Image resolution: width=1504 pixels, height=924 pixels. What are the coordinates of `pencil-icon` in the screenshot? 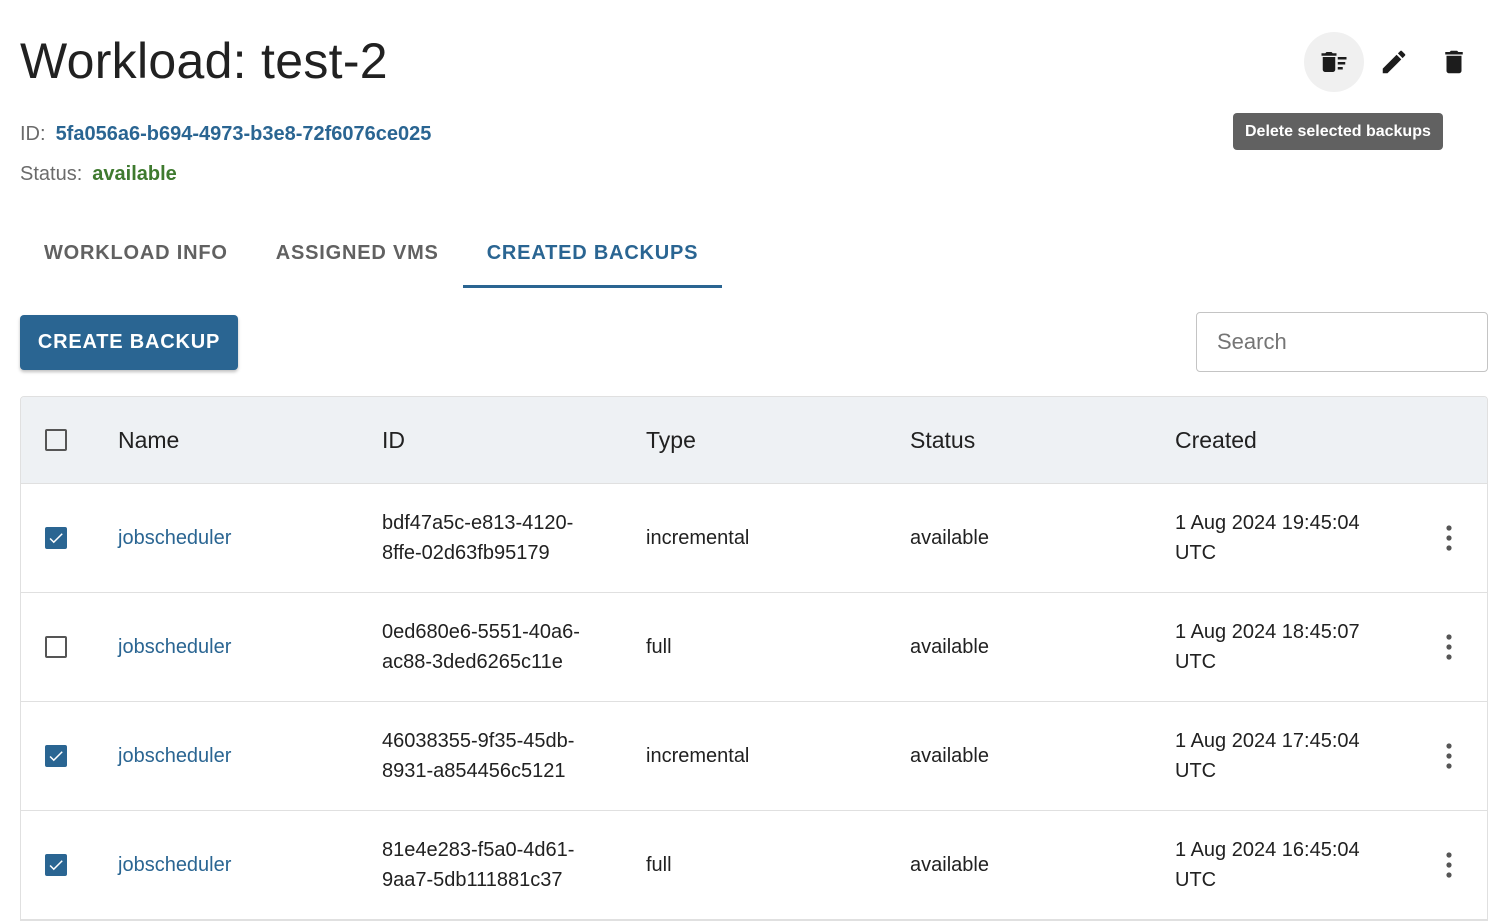 It's located at (1394, 62).